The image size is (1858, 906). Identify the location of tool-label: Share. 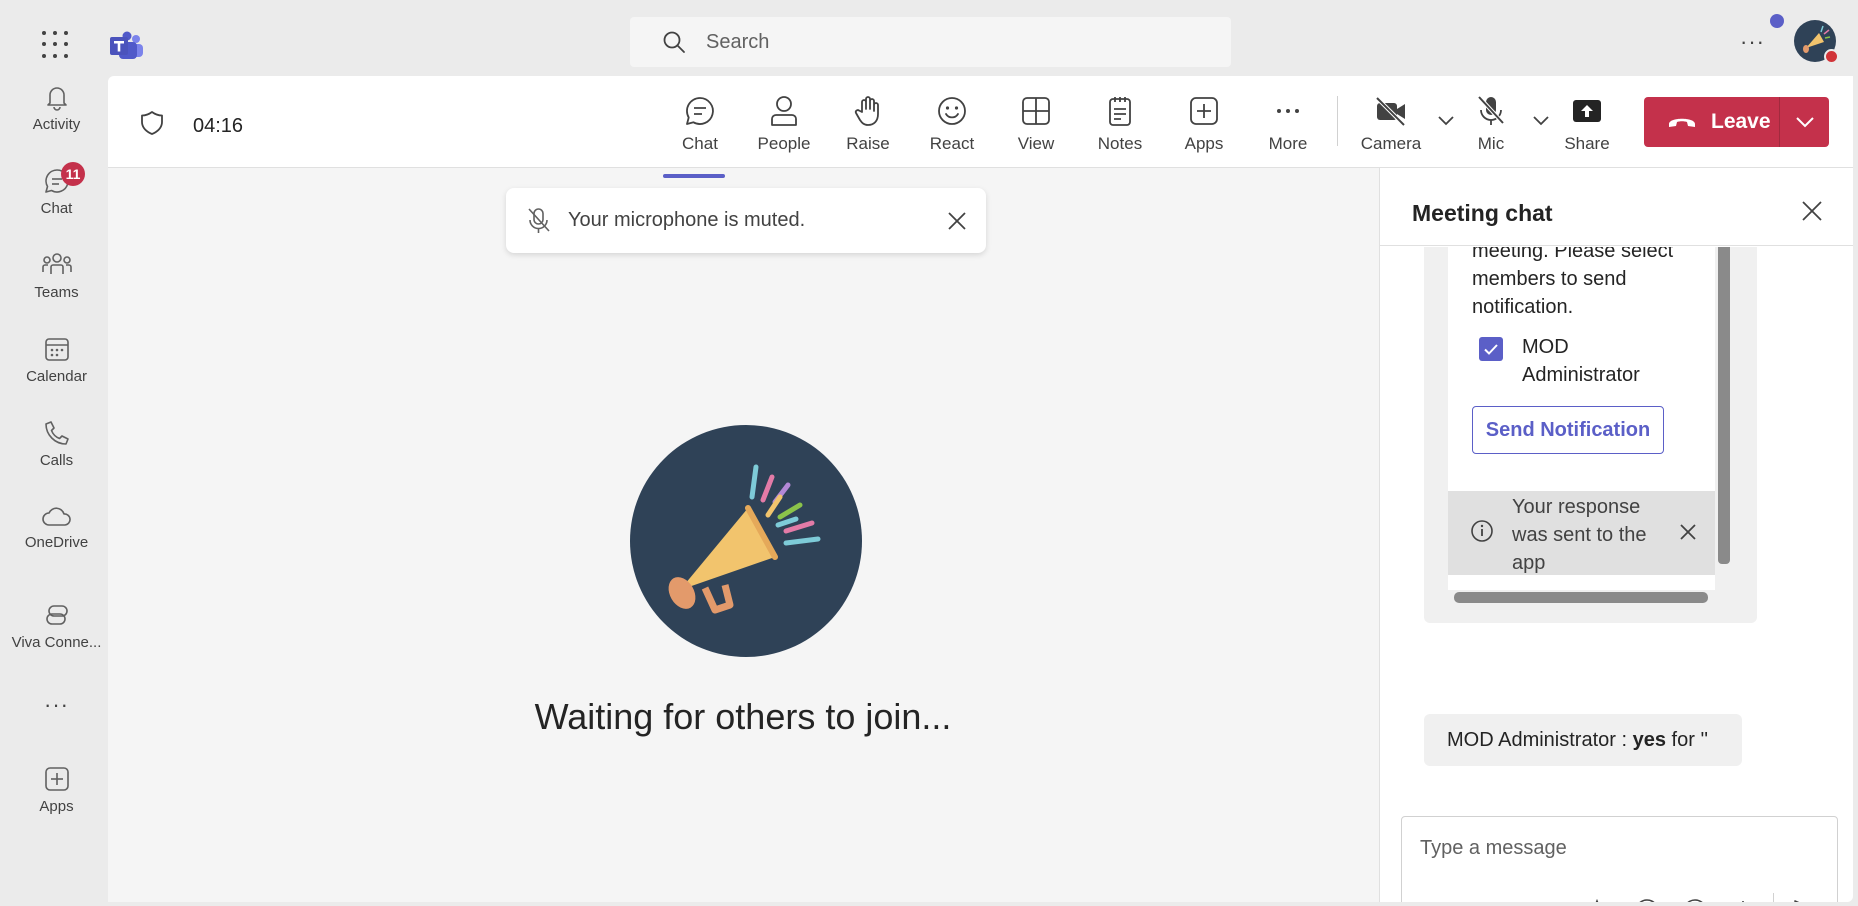
(1587, 143).